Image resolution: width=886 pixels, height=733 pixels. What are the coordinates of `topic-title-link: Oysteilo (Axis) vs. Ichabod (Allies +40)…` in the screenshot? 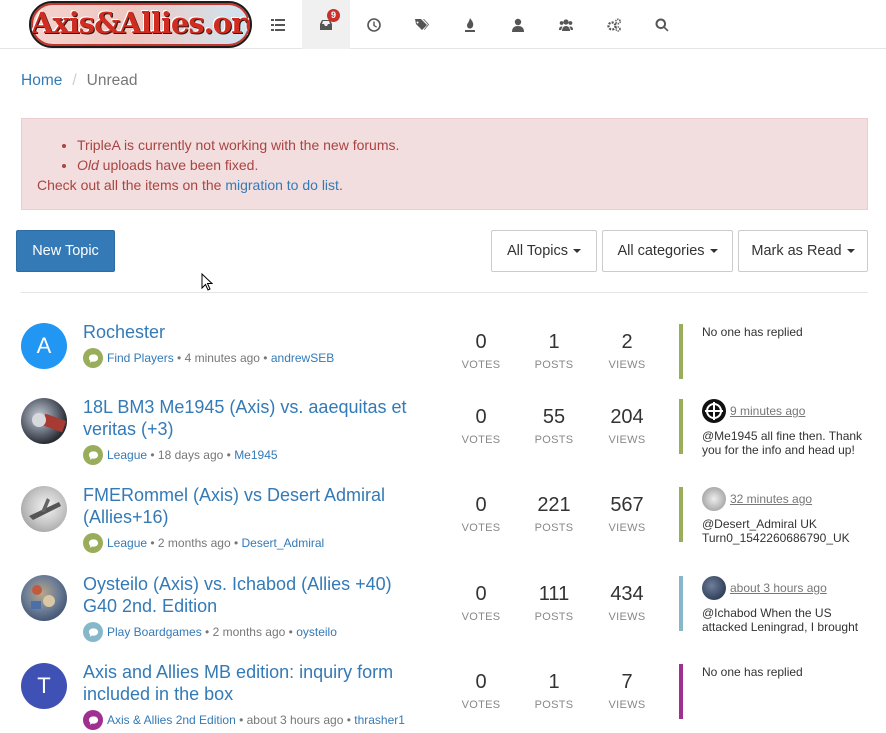 It's located at (253, 595).